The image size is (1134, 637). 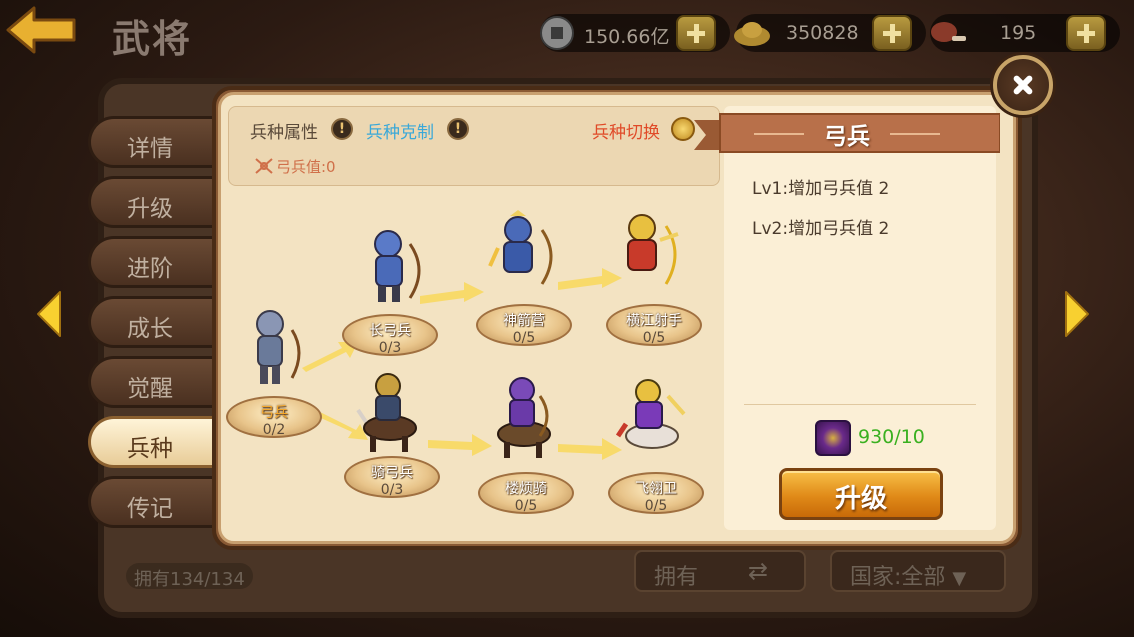 I want to click on tab-label: 成长, so click(x=150, y=329).